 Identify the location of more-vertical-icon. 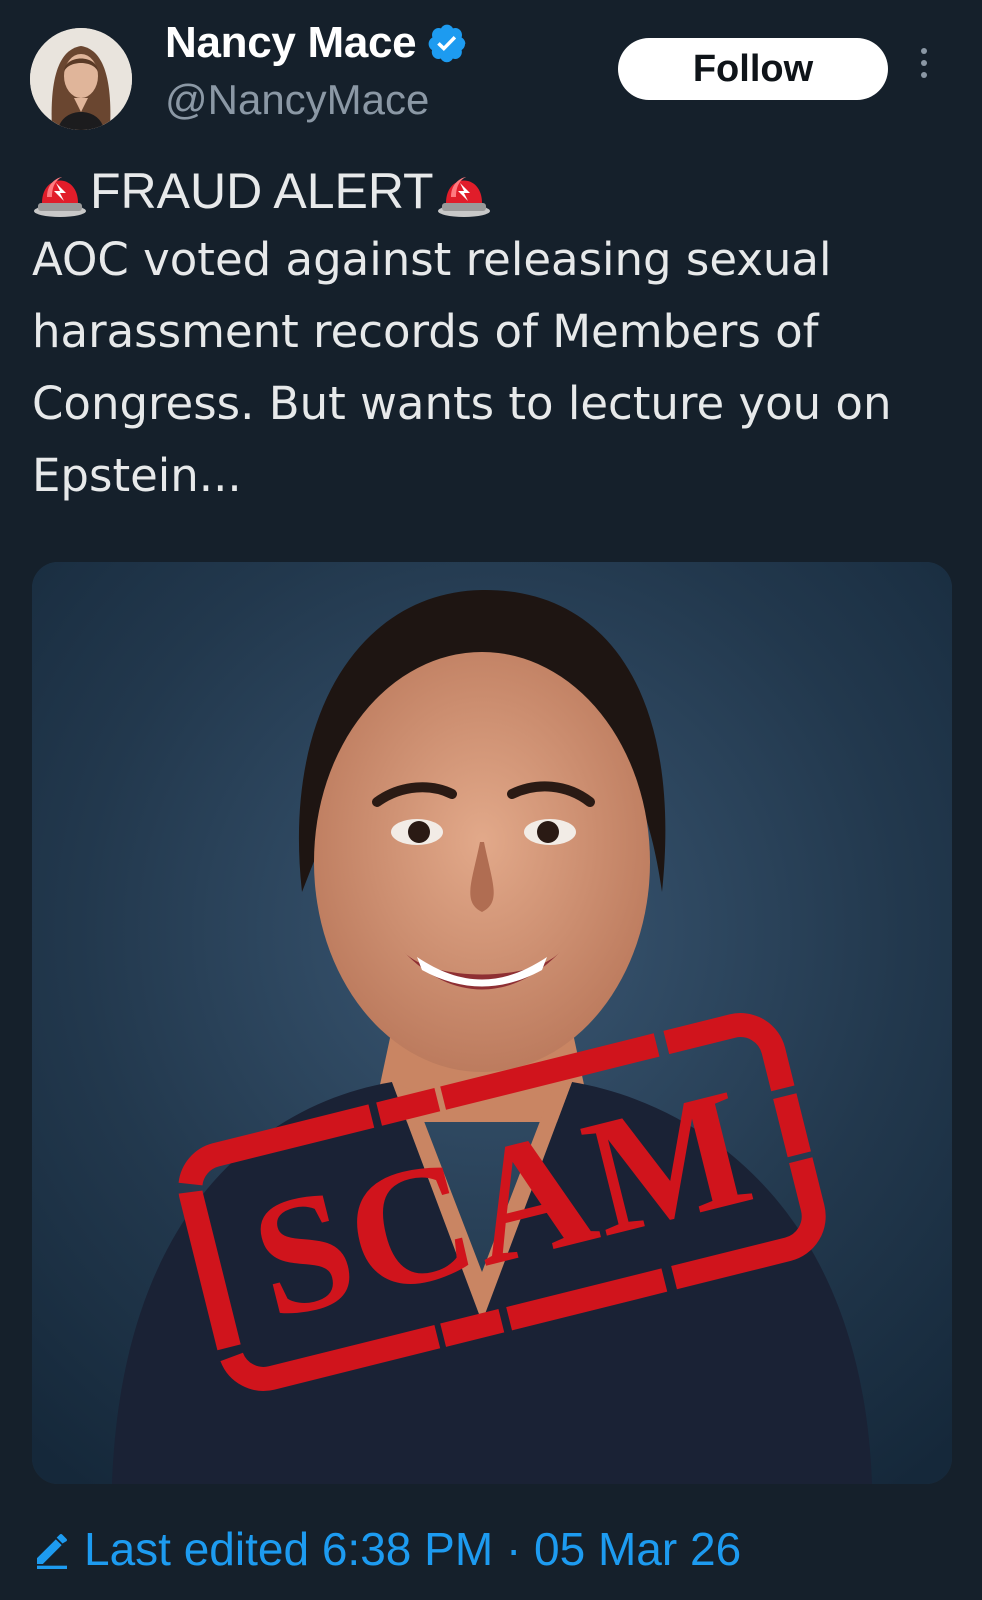
(924, 68).